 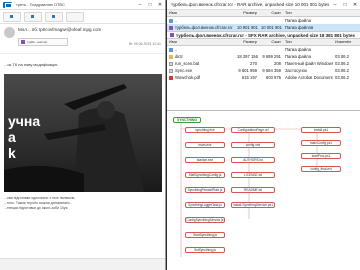 What do you see at coordinates (205, 190) in the screenshot?
I see `script-file-node: SyncthingFirewallRule.js` at bounding box center [205, 190].